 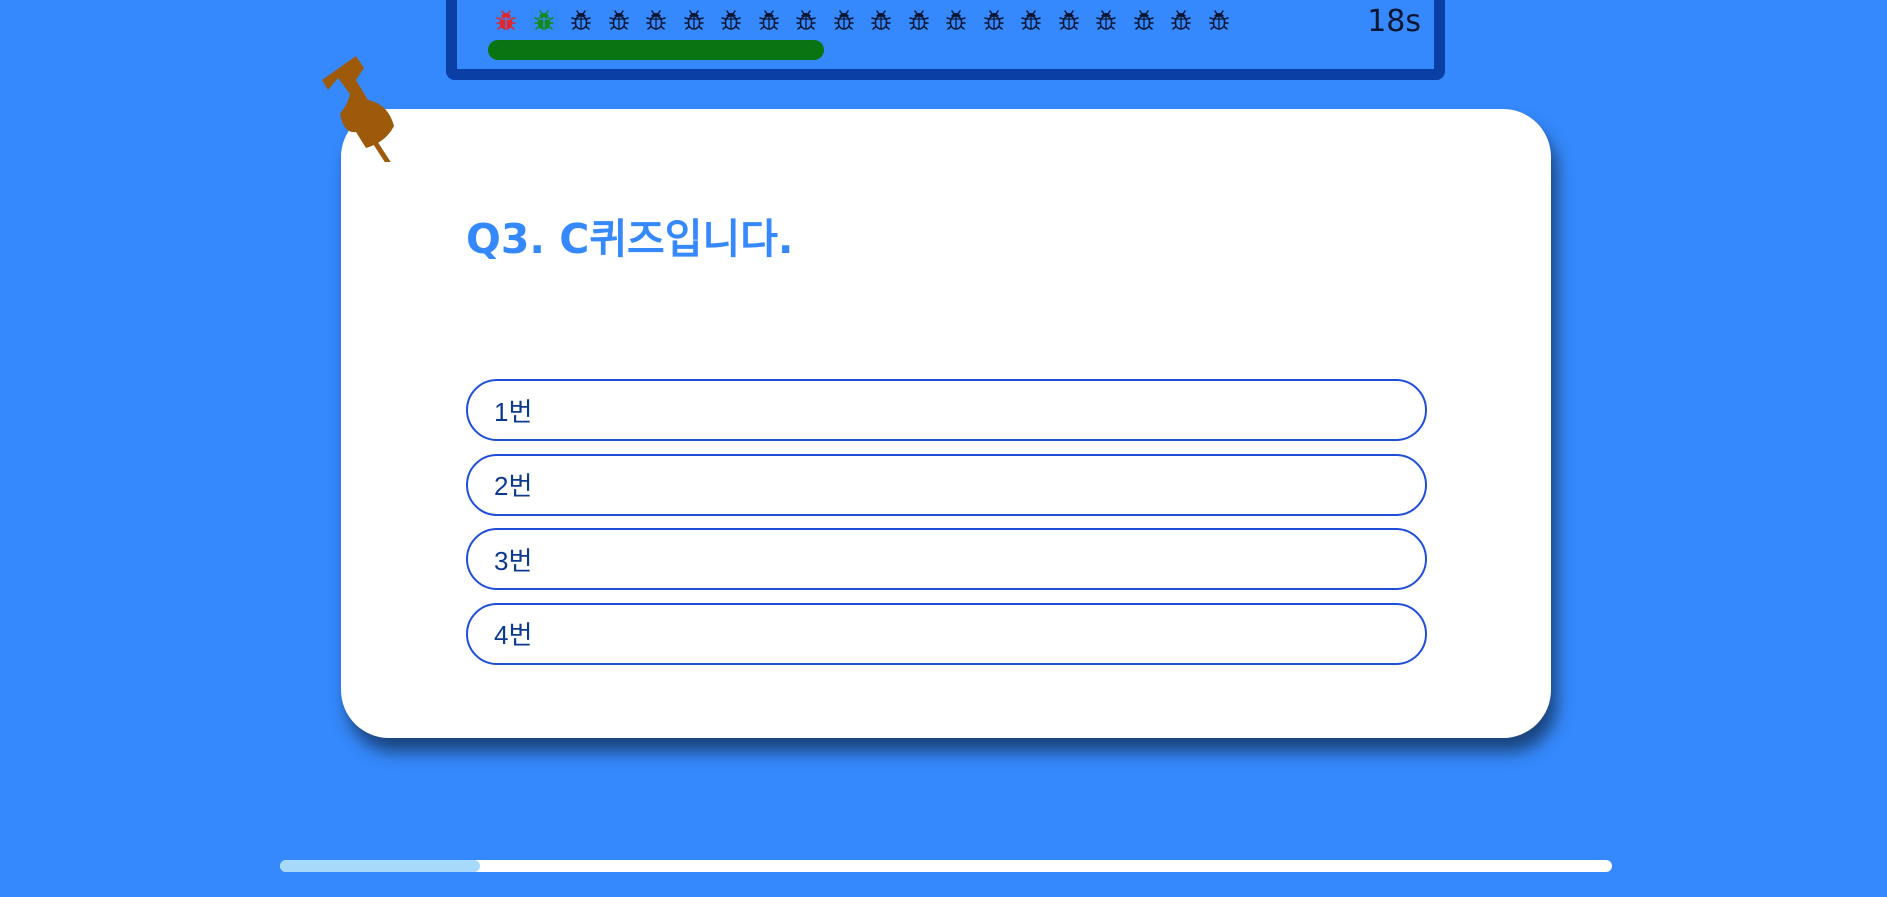 What do you see at coordinates (380, 866) in the screenshot?
I see `quiz-progress-fill` at bounding box center [380, 866].